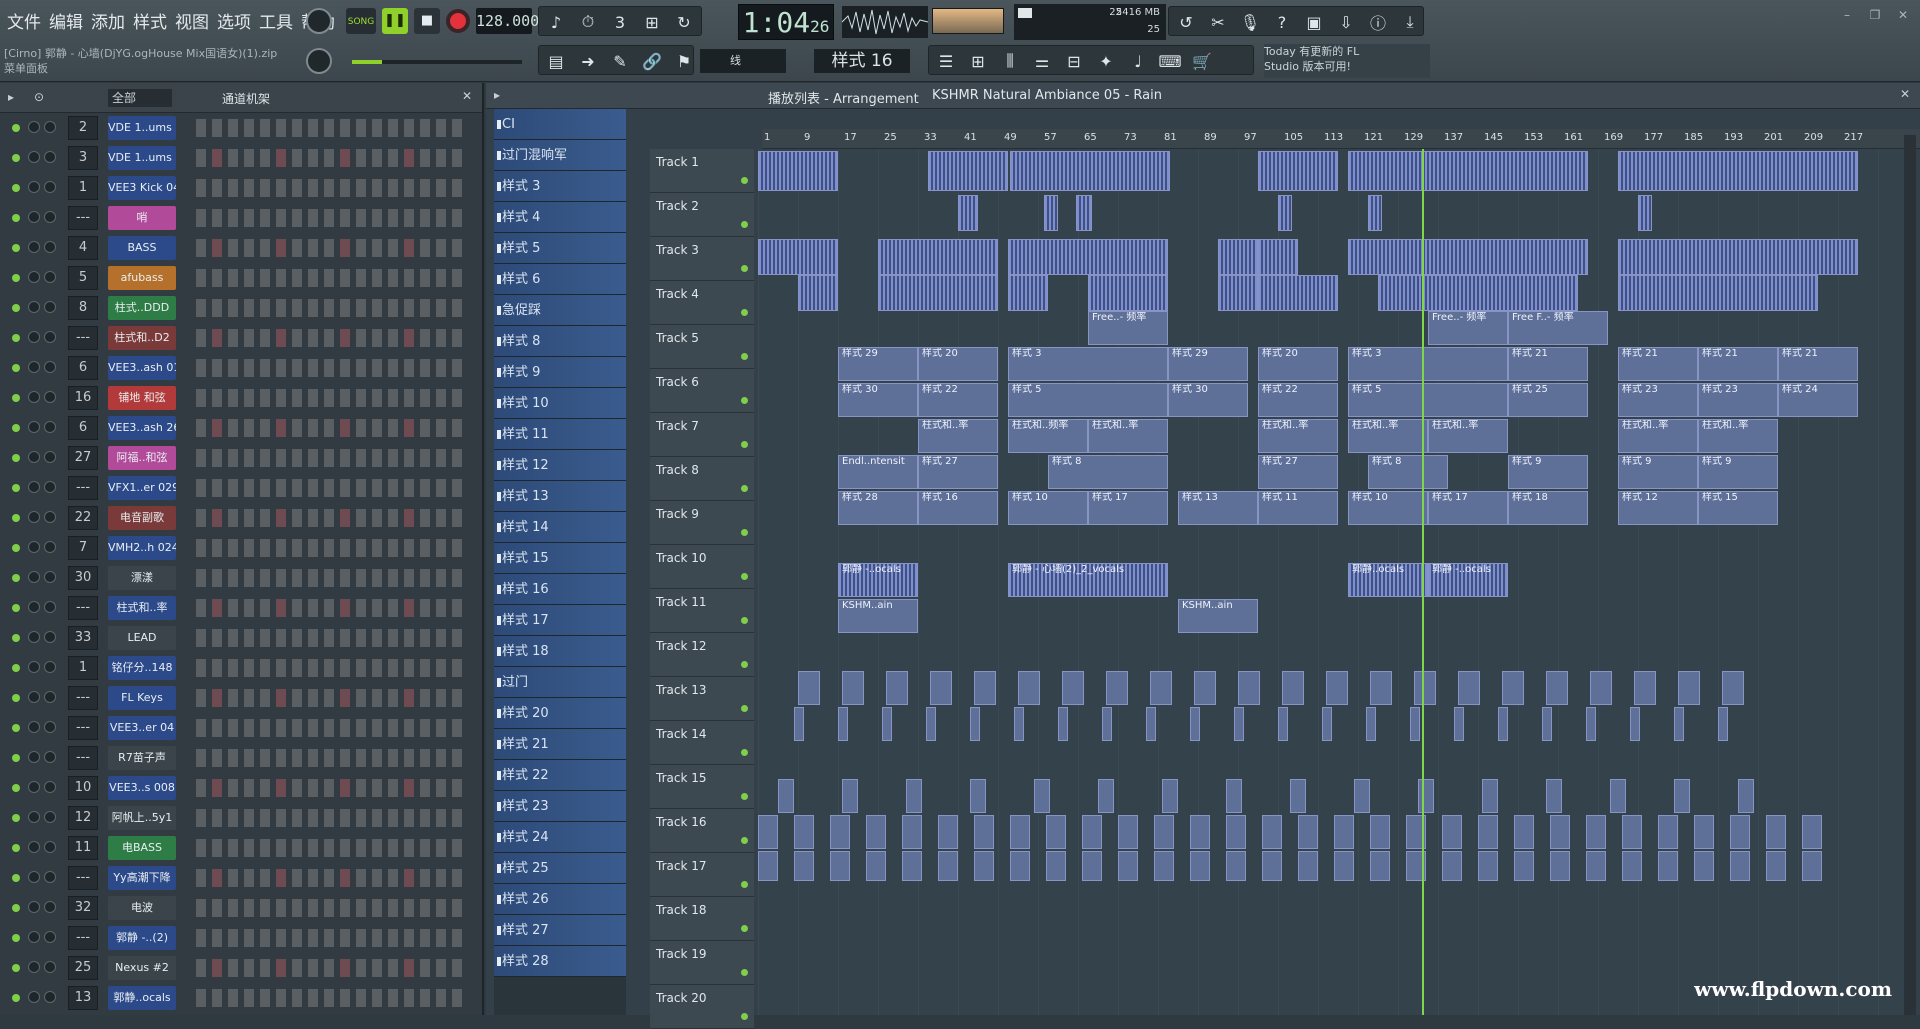 The image size is (1920, 1029). What do you see at coordinates (238, 908) in the screenshot?
I see `channel-row: 32电波` at bounding box center [238, 908].